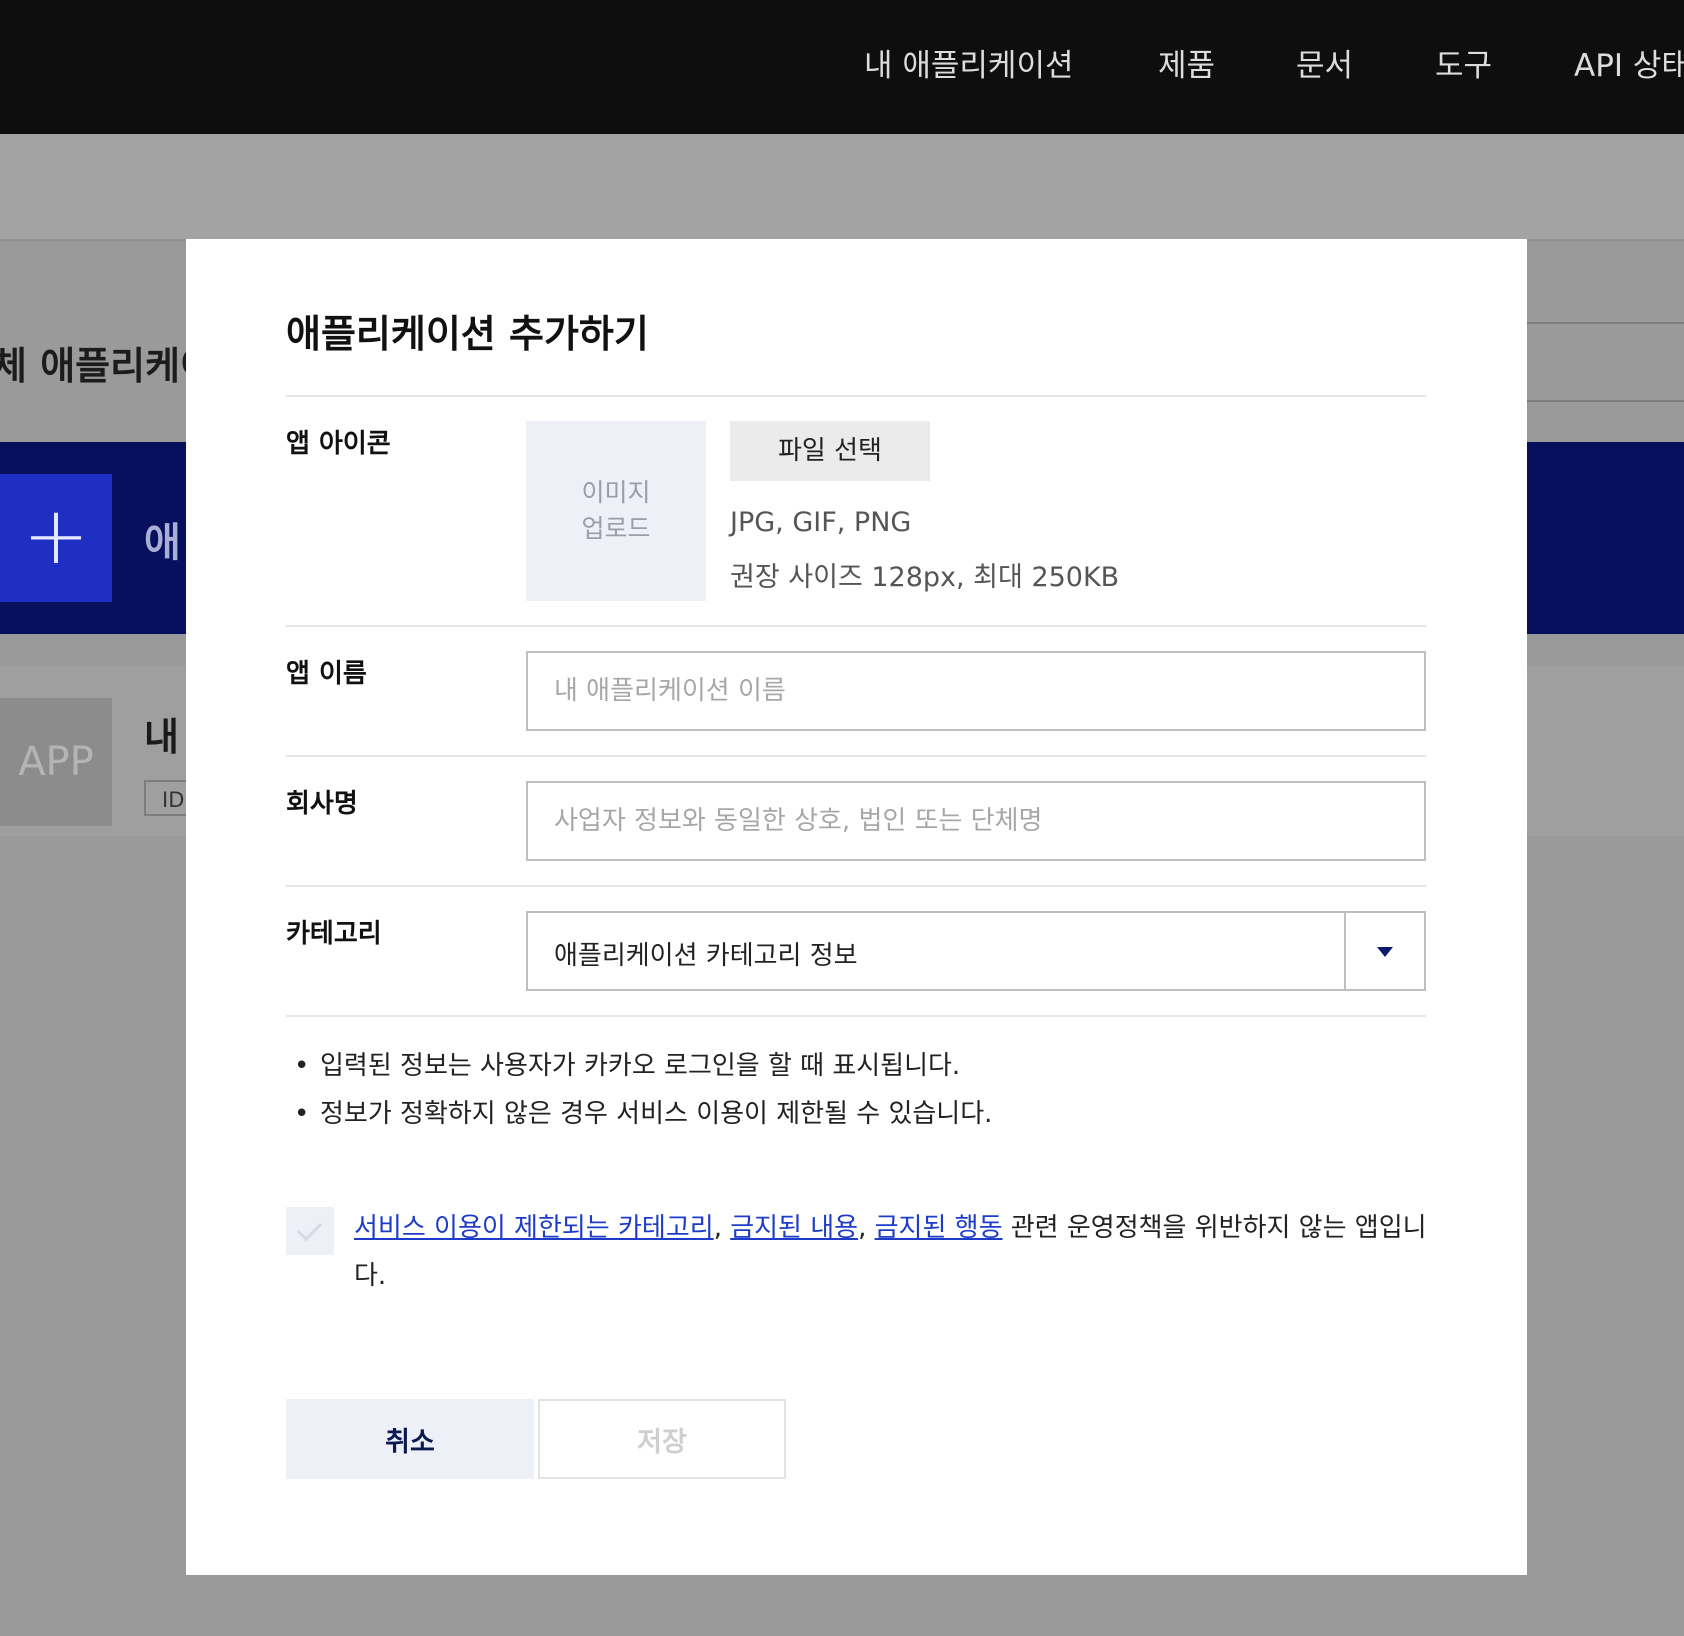  Describe the element at coordinates (706, 956) in the screenshot. I see `category-selected-value: 애플리케이션 카테고리 정보` at that location.